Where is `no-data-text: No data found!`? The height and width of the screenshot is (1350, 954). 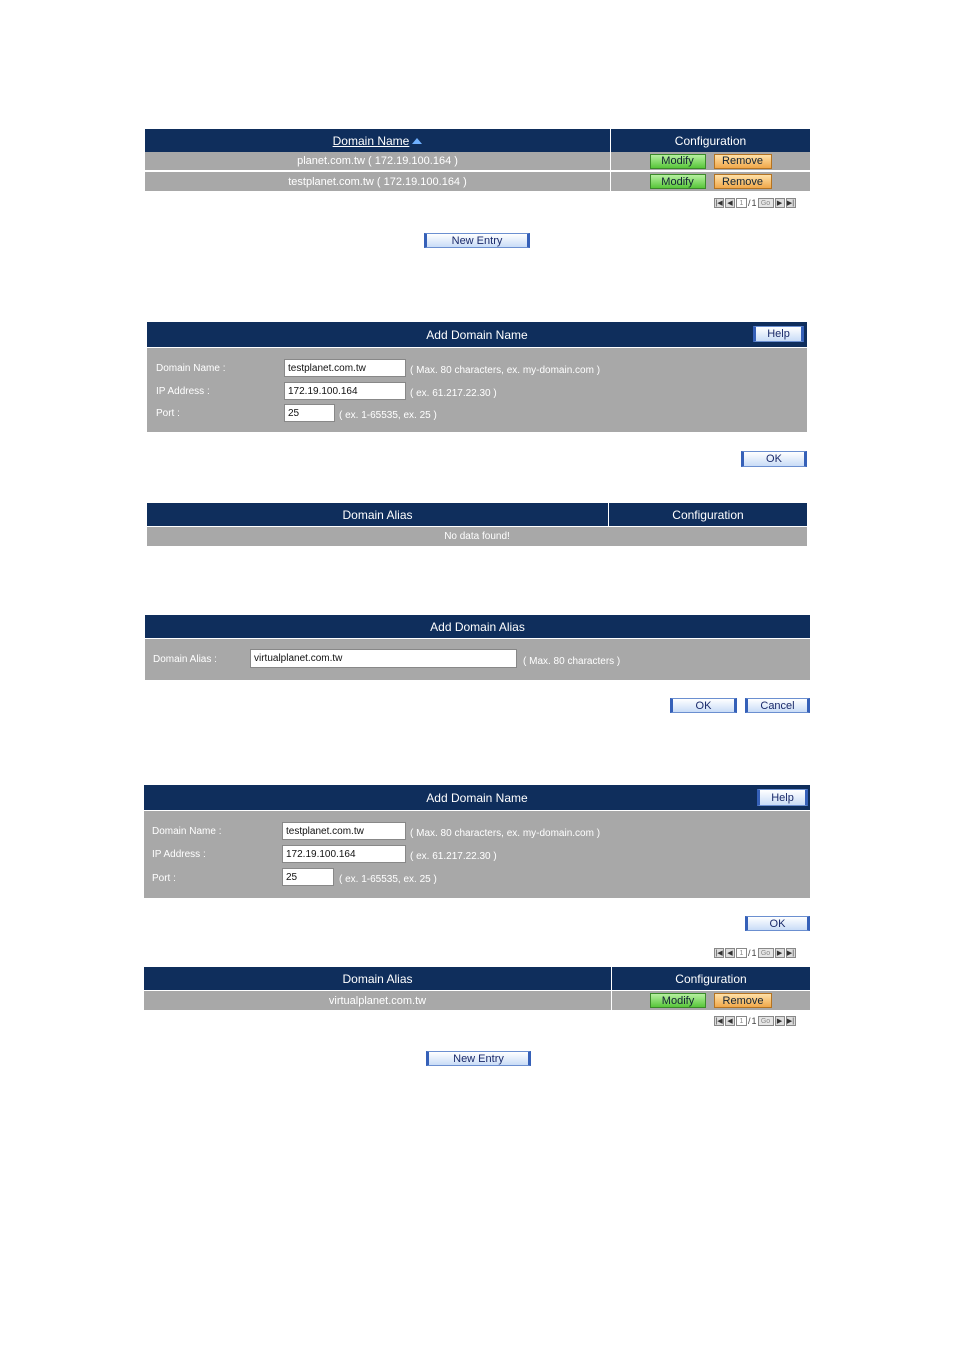 no-data-text: No data found! is located at coordinates (477, 536).